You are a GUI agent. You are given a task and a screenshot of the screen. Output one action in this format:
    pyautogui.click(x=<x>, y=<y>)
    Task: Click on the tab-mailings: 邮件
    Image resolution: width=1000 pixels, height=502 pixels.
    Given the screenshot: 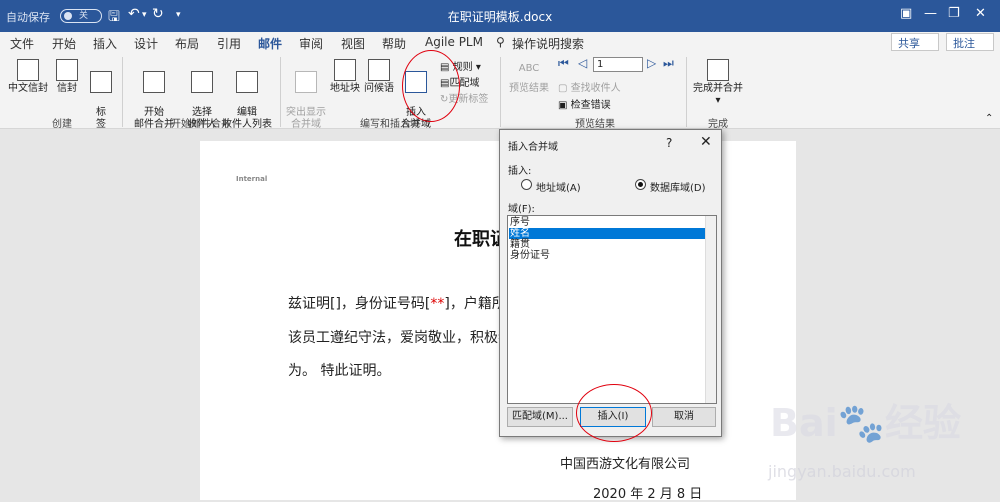 What is the action you would take?
    pyautogui.click(x=270, y=45)
    